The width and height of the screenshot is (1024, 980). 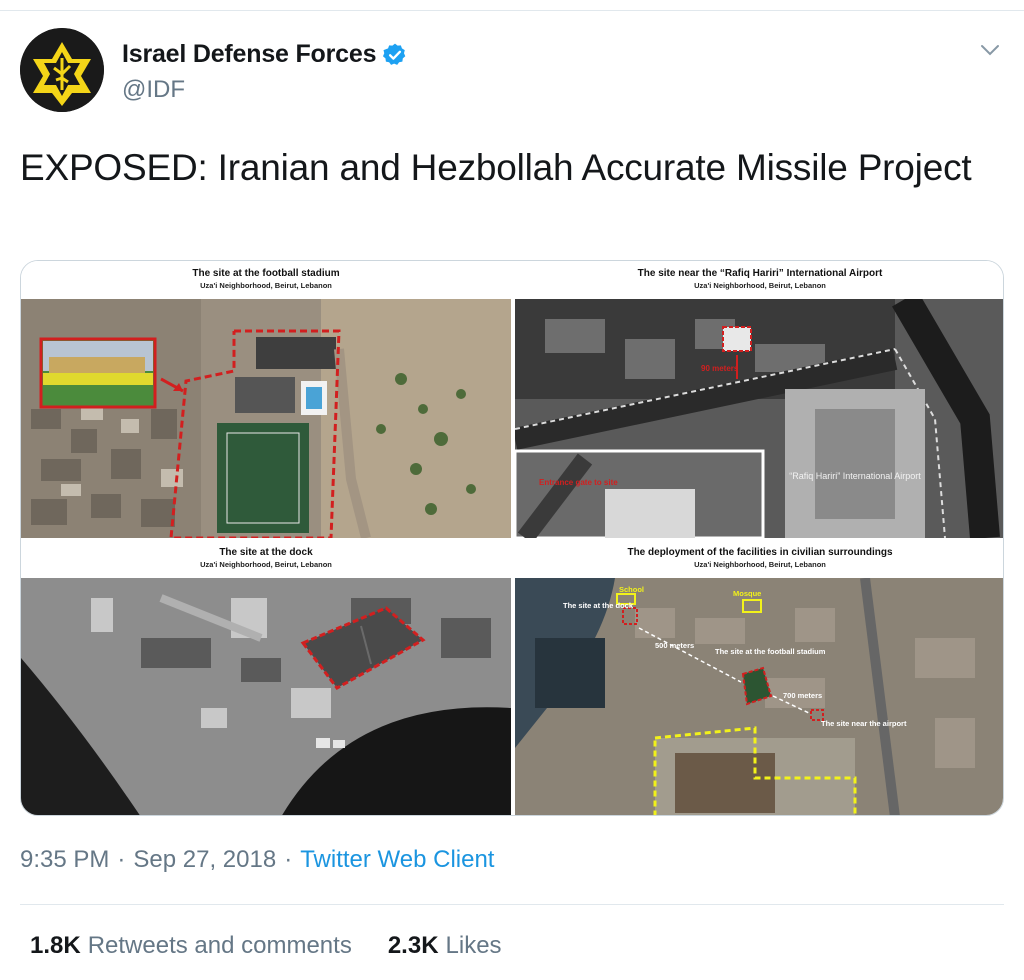 What do you see at coordinates (266, 418) in the screenshot?
I see `satellite-image-stadium` at bounding box center [266, 418].